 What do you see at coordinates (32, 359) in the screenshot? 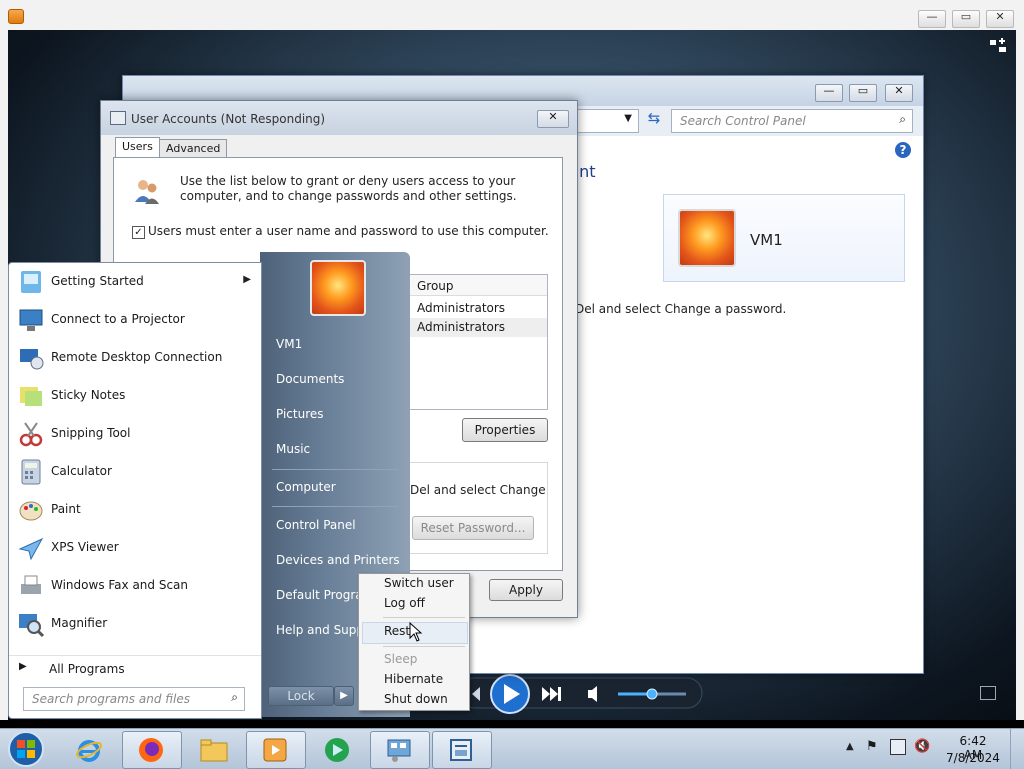
I see `remote-desktop-icon` at bounding box center [32, 359].